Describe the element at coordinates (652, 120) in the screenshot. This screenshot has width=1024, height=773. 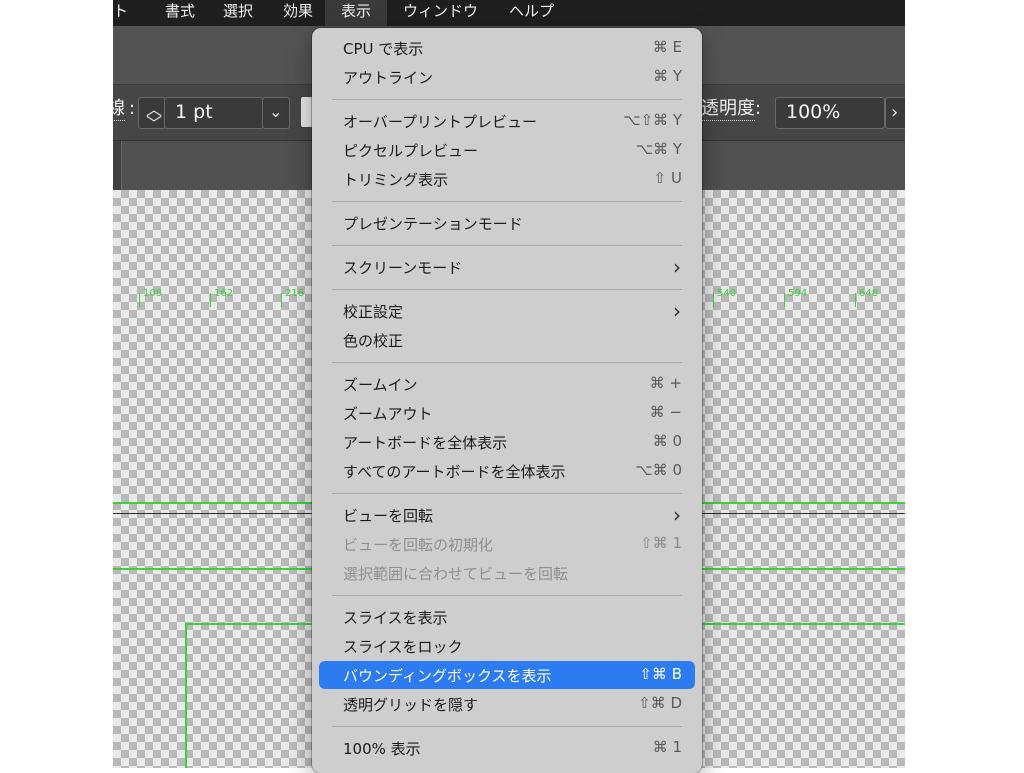
I see `menu-item-shortcut: ⌥⇧⌘ Y` at that location.